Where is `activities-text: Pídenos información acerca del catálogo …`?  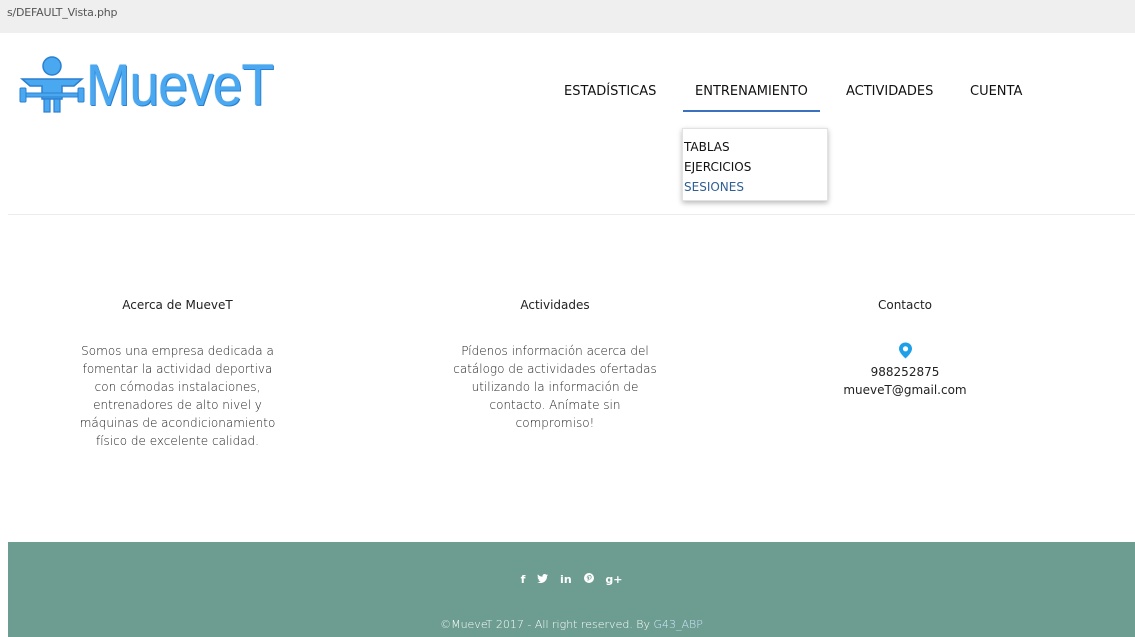 activities-text: Pídenos información acerca del catálogo … is located at coordinates (555, 387).